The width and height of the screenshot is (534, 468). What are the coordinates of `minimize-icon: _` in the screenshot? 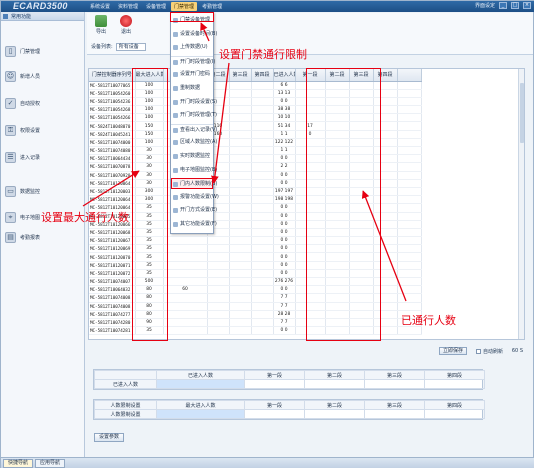 It's located at (503, 5).